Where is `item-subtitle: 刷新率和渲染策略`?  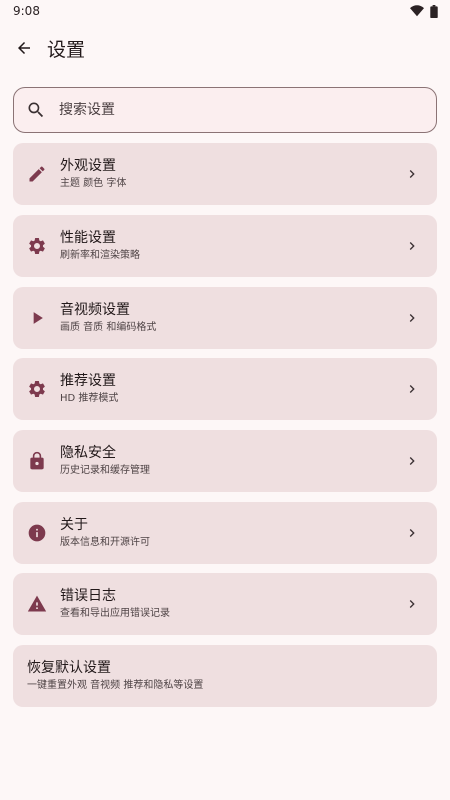 item-subtitle: 刷新率和渲染策略 is located at coordinates (100, 255).